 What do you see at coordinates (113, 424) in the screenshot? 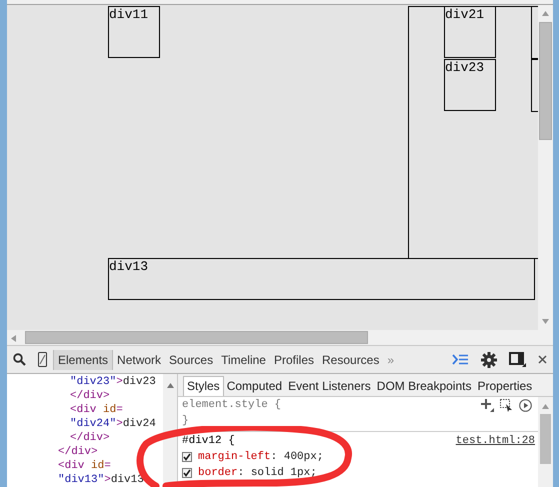
I see `code-line: "div24">div24` at bounding box center [113, 424].